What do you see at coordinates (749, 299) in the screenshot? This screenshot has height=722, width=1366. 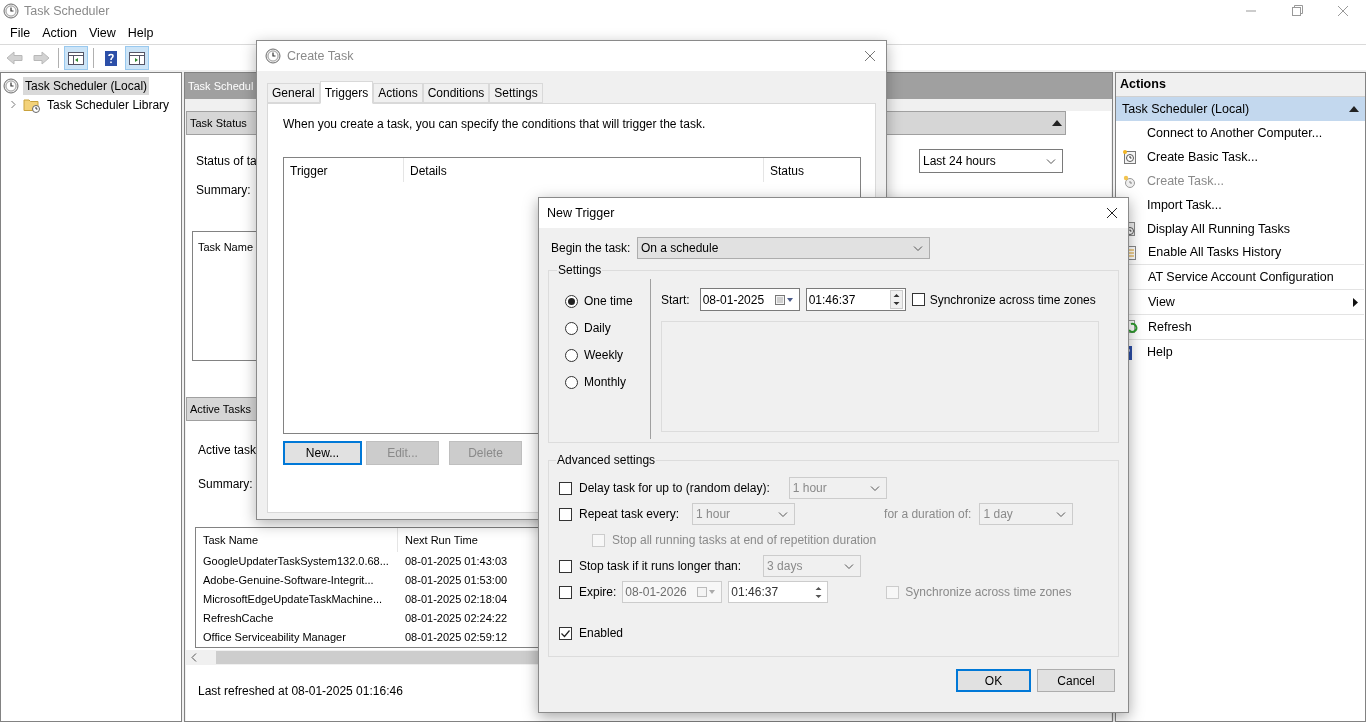 I see `date-field: 08-01-2025` at bounding box center [749, 299].